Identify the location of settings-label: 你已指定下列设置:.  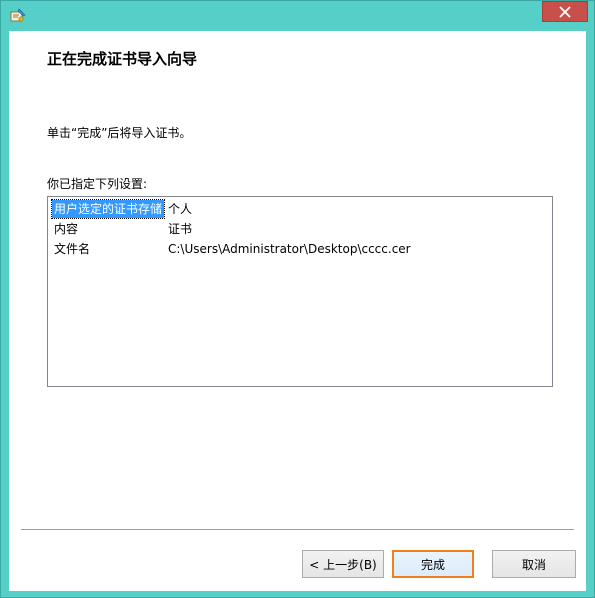
(97, 184).